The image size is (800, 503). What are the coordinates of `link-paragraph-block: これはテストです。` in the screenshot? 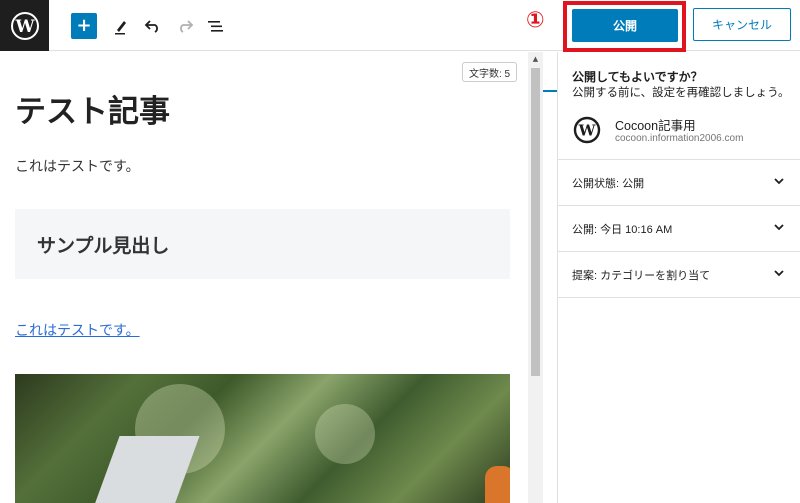 It's located at (77, 330).